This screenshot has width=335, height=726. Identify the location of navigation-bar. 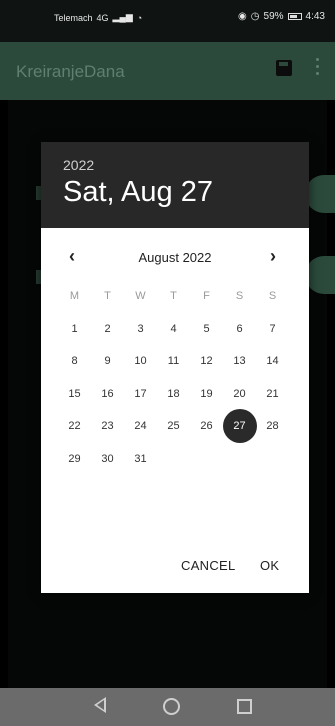
(167, 707).